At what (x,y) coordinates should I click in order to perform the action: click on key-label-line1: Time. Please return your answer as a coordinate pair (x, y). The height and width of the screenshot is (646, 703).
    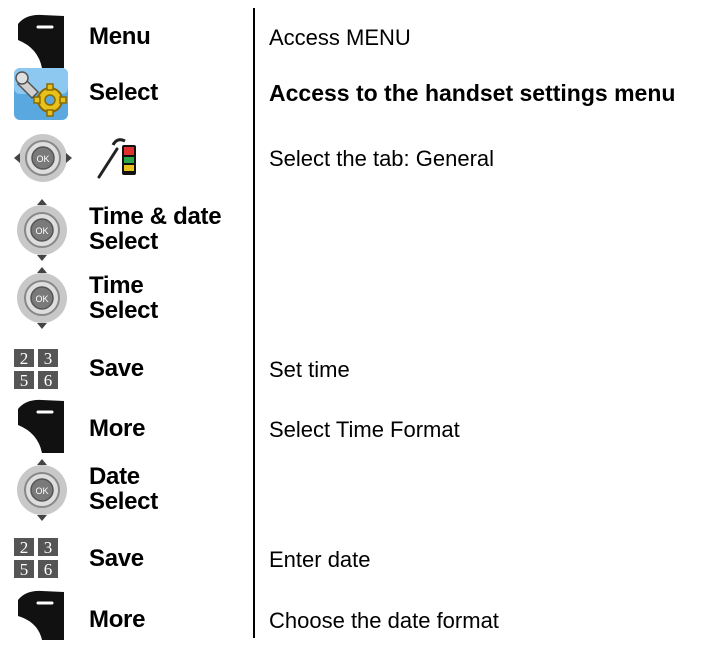
    Looking at the image, I should click on (116, 285).